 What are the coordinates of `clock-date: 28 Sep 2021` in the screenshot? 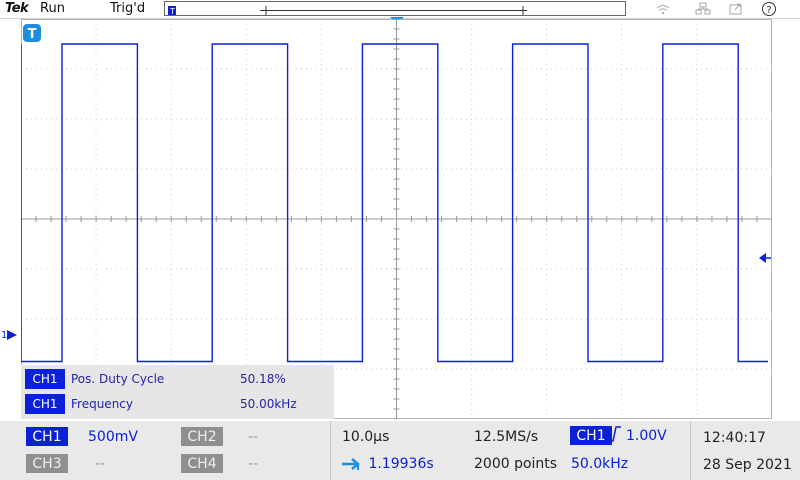 It's located at (747, 465).